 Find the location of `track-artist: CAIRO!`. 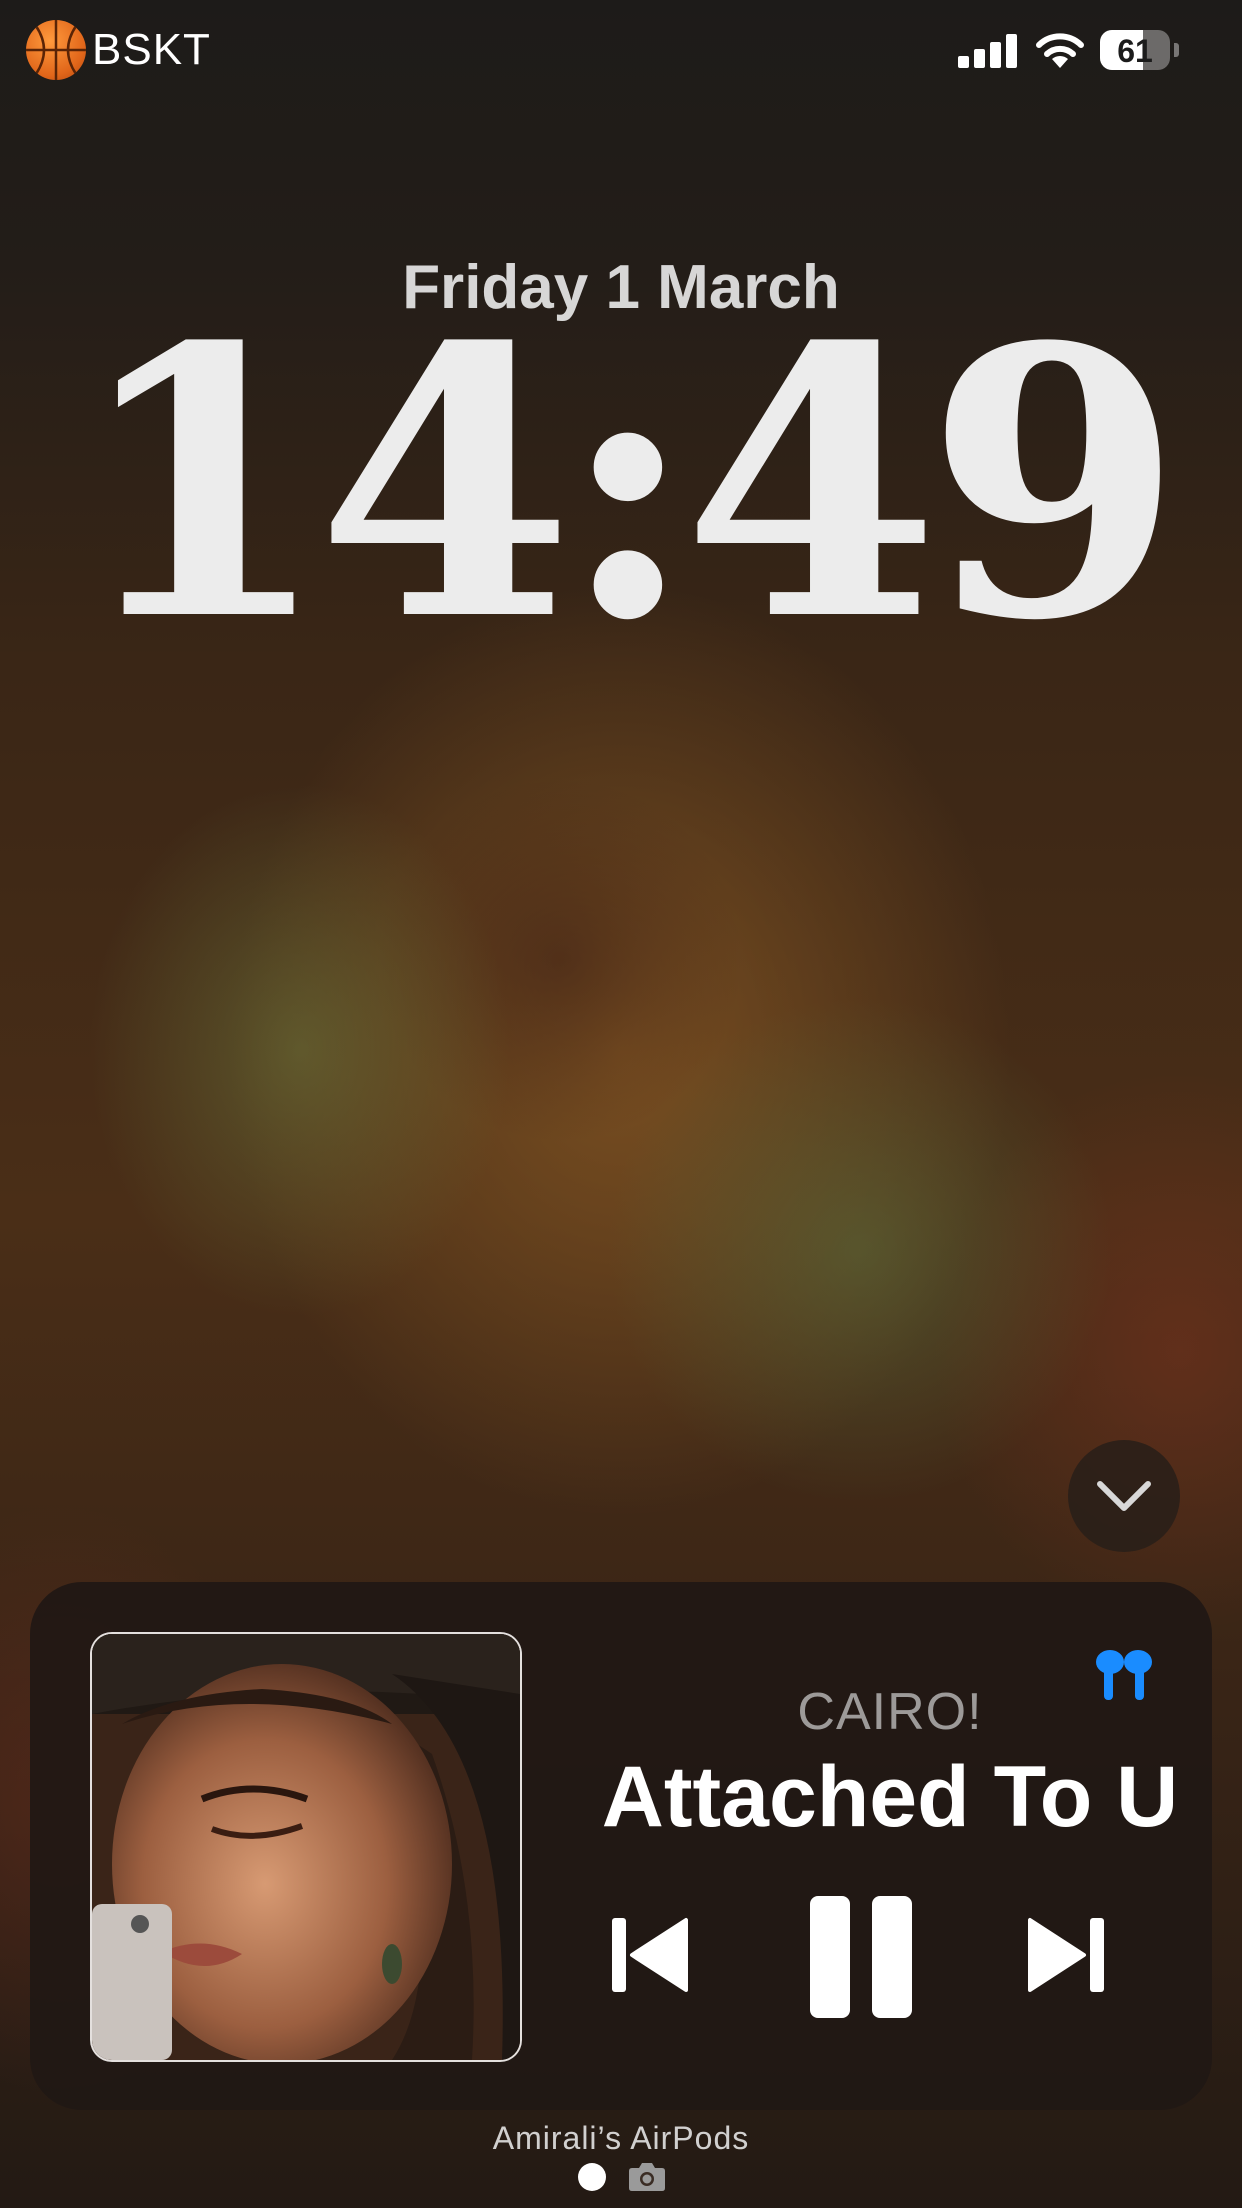

track-artist: CAIRO! is located at coordinates (890, 1712).